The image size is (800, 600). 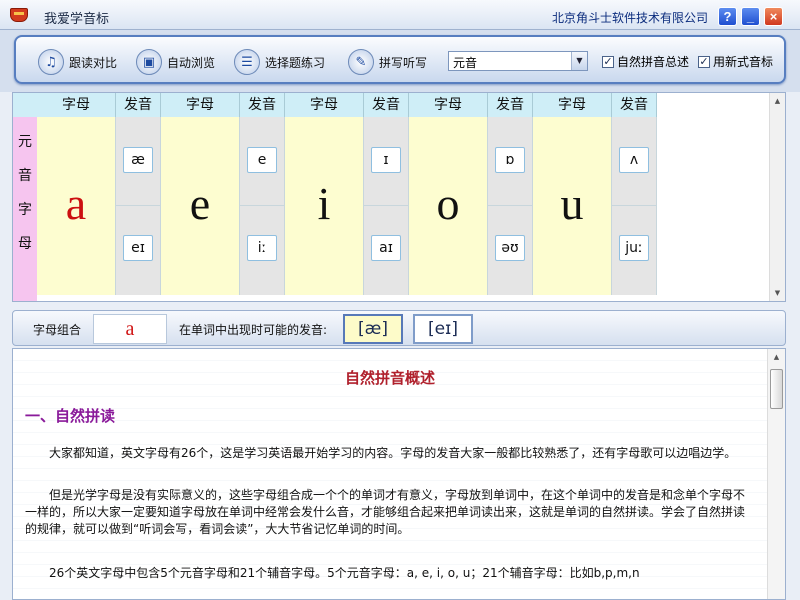 I want to click on window-title: 我爱学音标, so click(x=77, y=19).